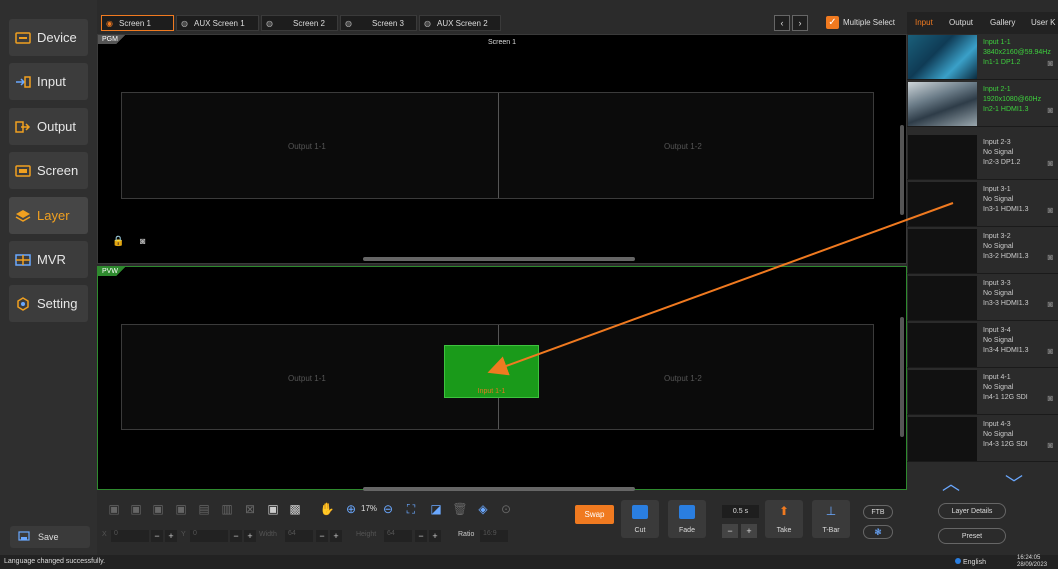 Image resolution: width=1058 pixels, height=569 pixels. Describe the element at coordinates (730, 531) in the screenshot. I see `duration-minus-button: −` at that location.